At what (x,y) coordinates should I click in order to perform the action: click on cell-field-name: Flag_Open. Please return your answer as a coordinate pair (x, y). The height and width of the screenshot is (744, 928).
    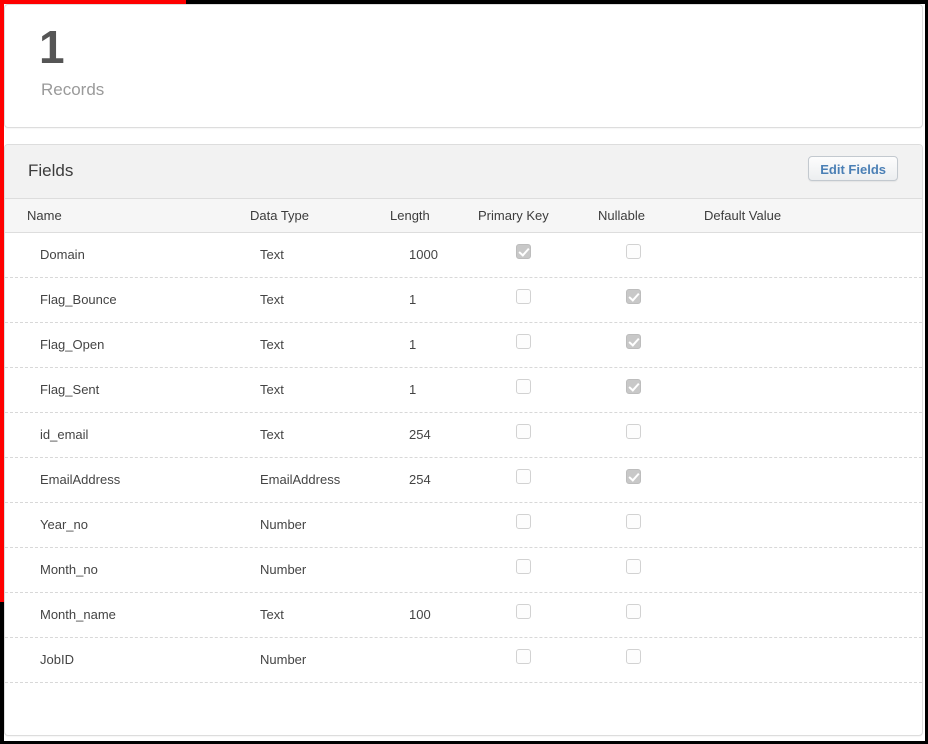
    Looking at the image, I should click on (72, 344).